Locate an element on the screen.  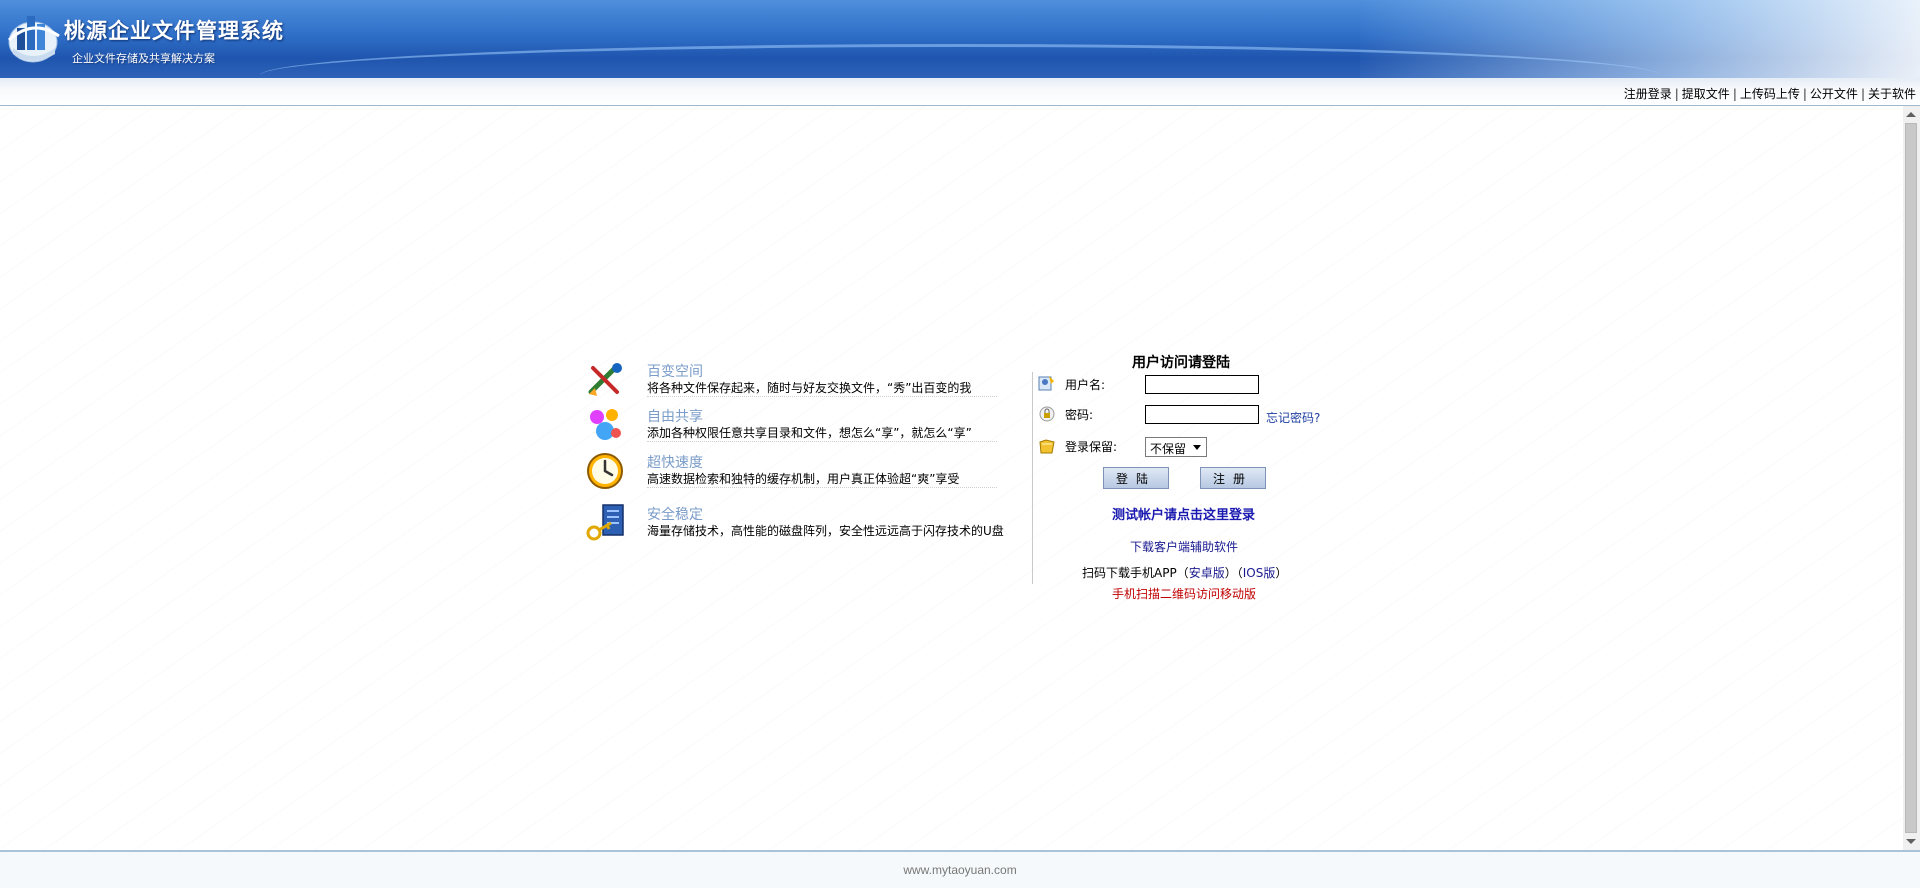
feature-item: 安全稳定 海量存储技术，高性能的磁盘阵列，安全性远远高于闪存技术的U盘 is located at coordinates (800, 525).